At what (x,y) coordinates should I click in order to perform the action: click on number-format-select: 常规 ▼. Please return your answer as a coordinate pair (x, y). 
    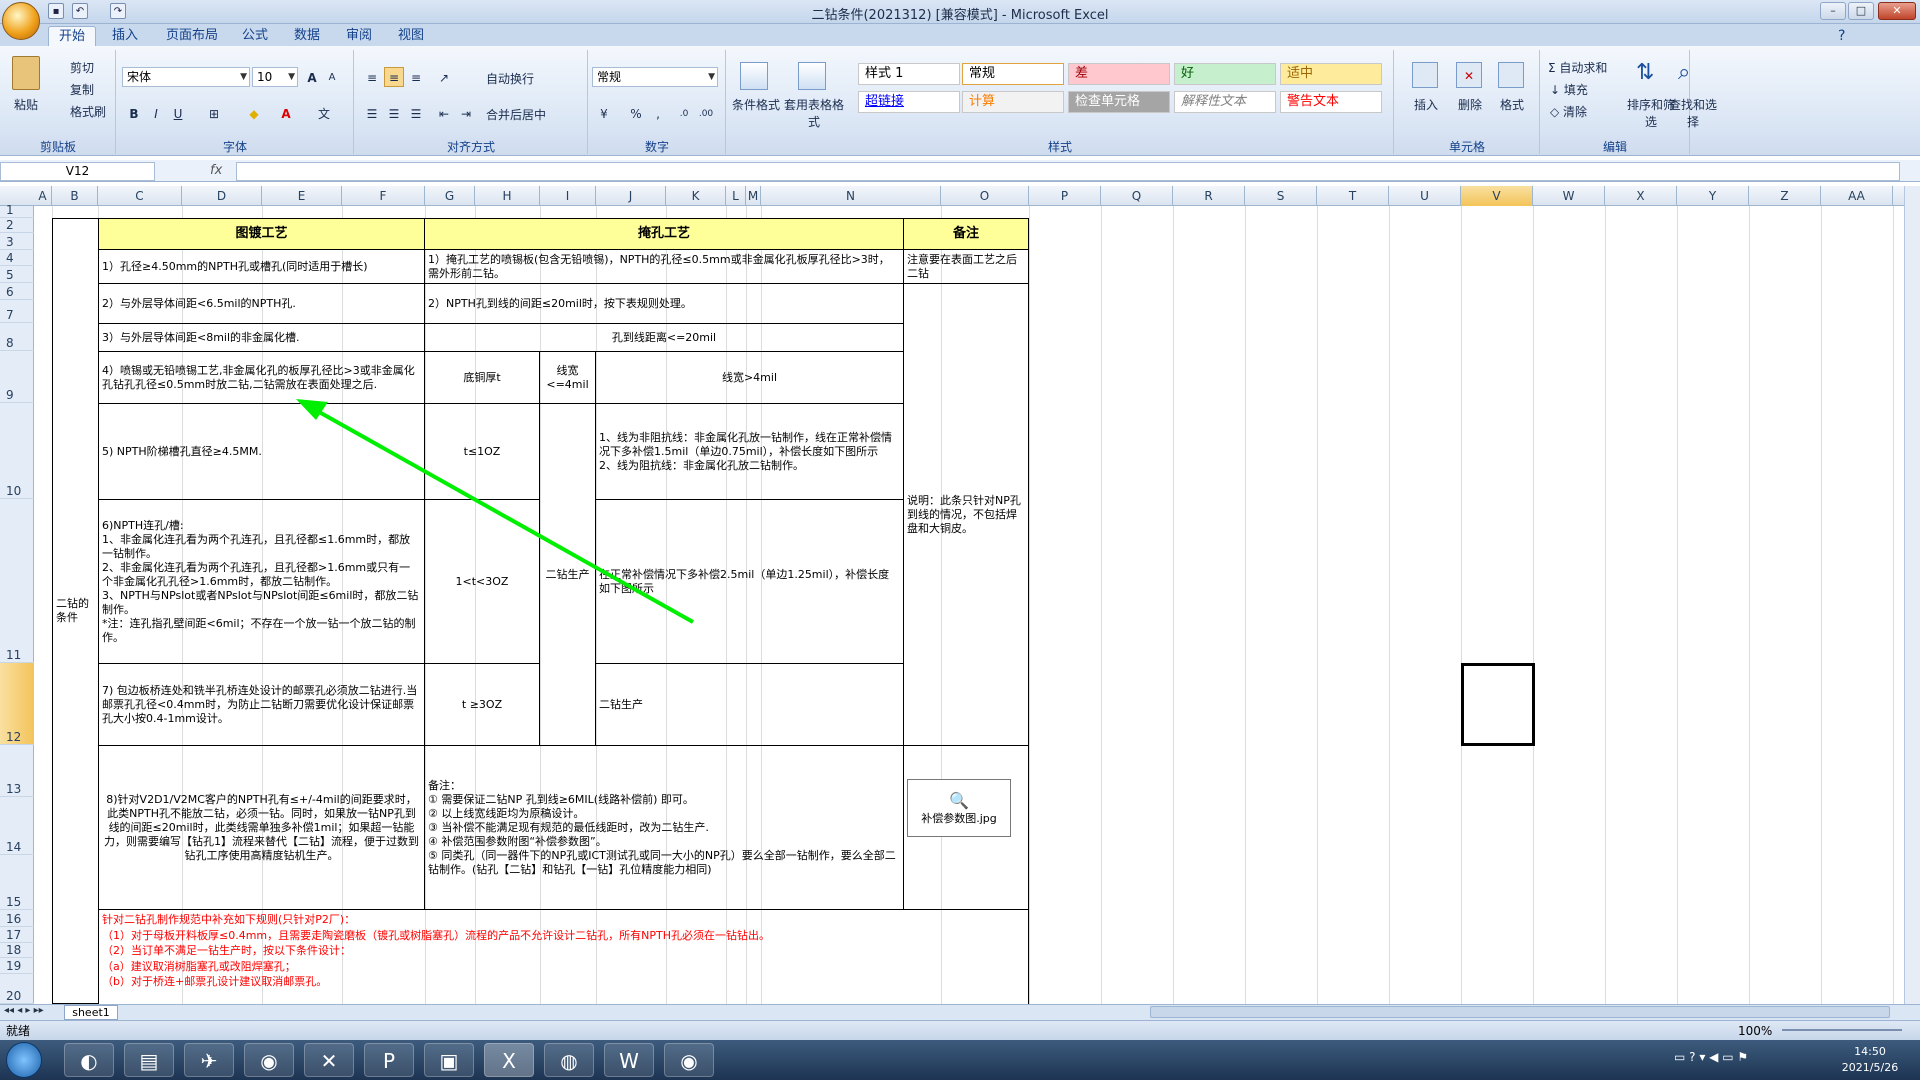
    Looking at the image, I should click on (655, 77).